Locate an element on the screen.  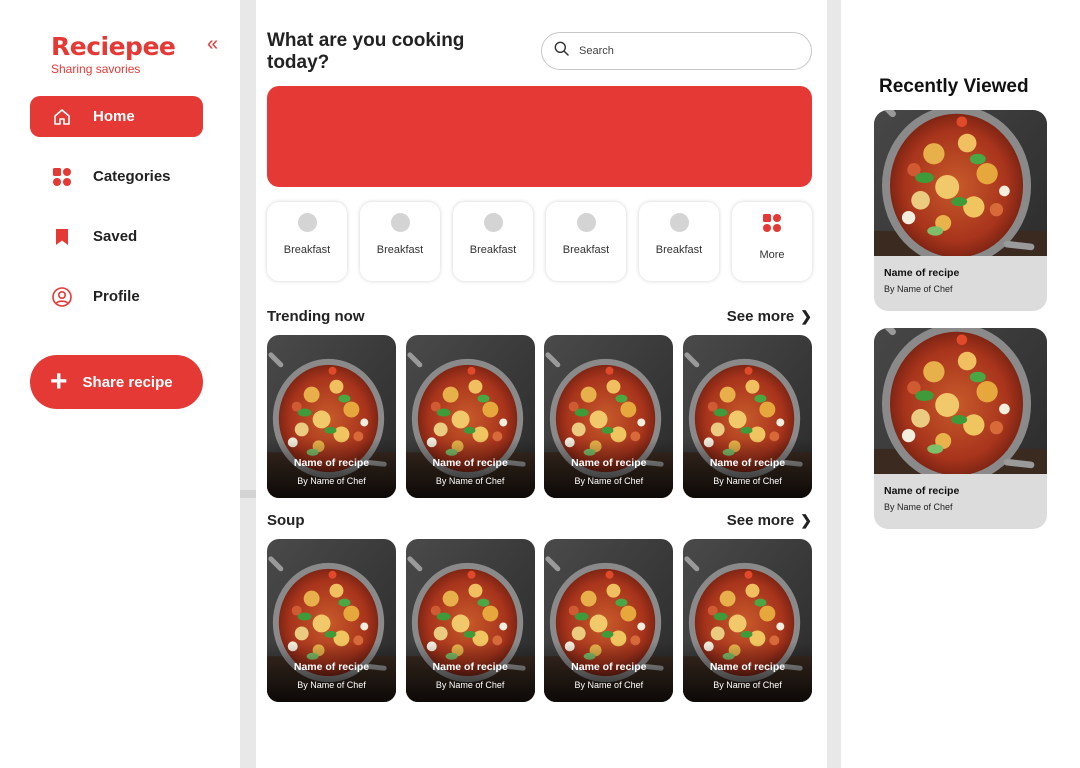
search-icon is located at coordinates (561, 51).